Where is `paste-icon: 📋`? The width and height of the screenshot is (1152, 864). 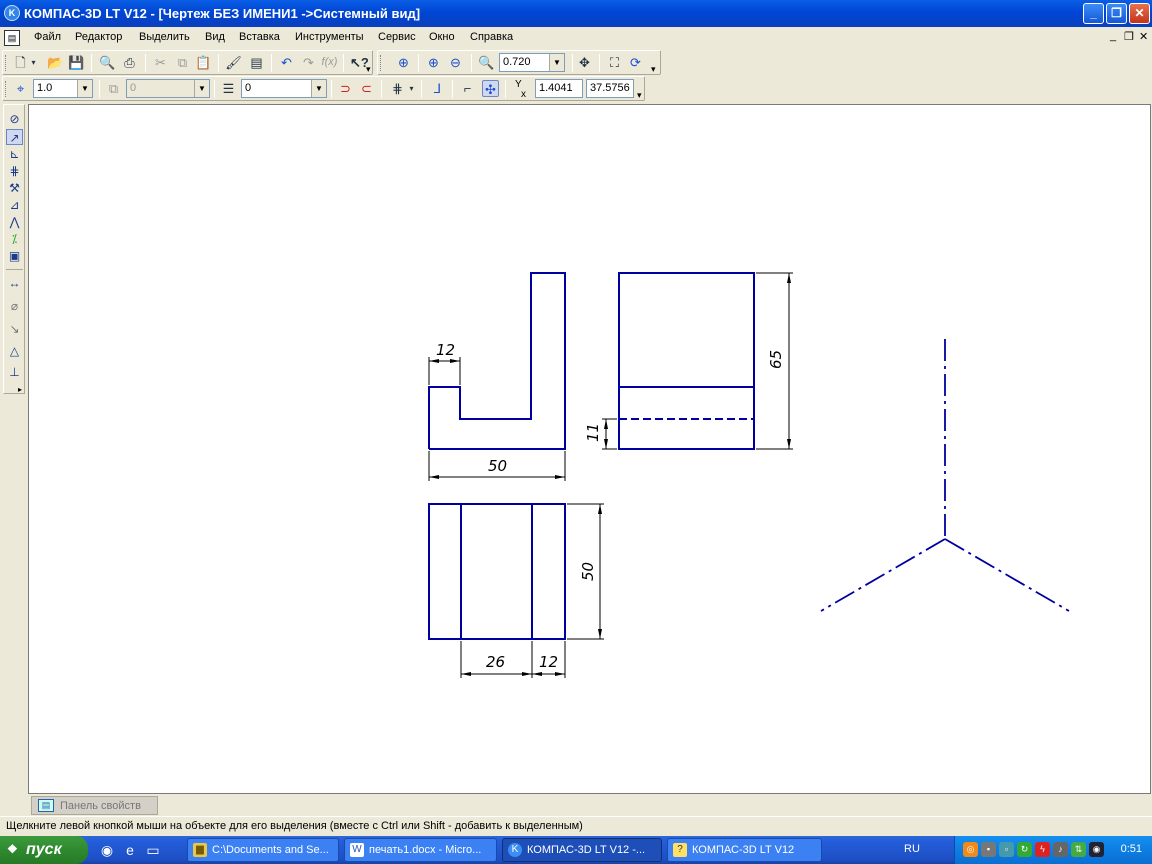
paste-icon: 📋 is located at coordinates (203, 62).